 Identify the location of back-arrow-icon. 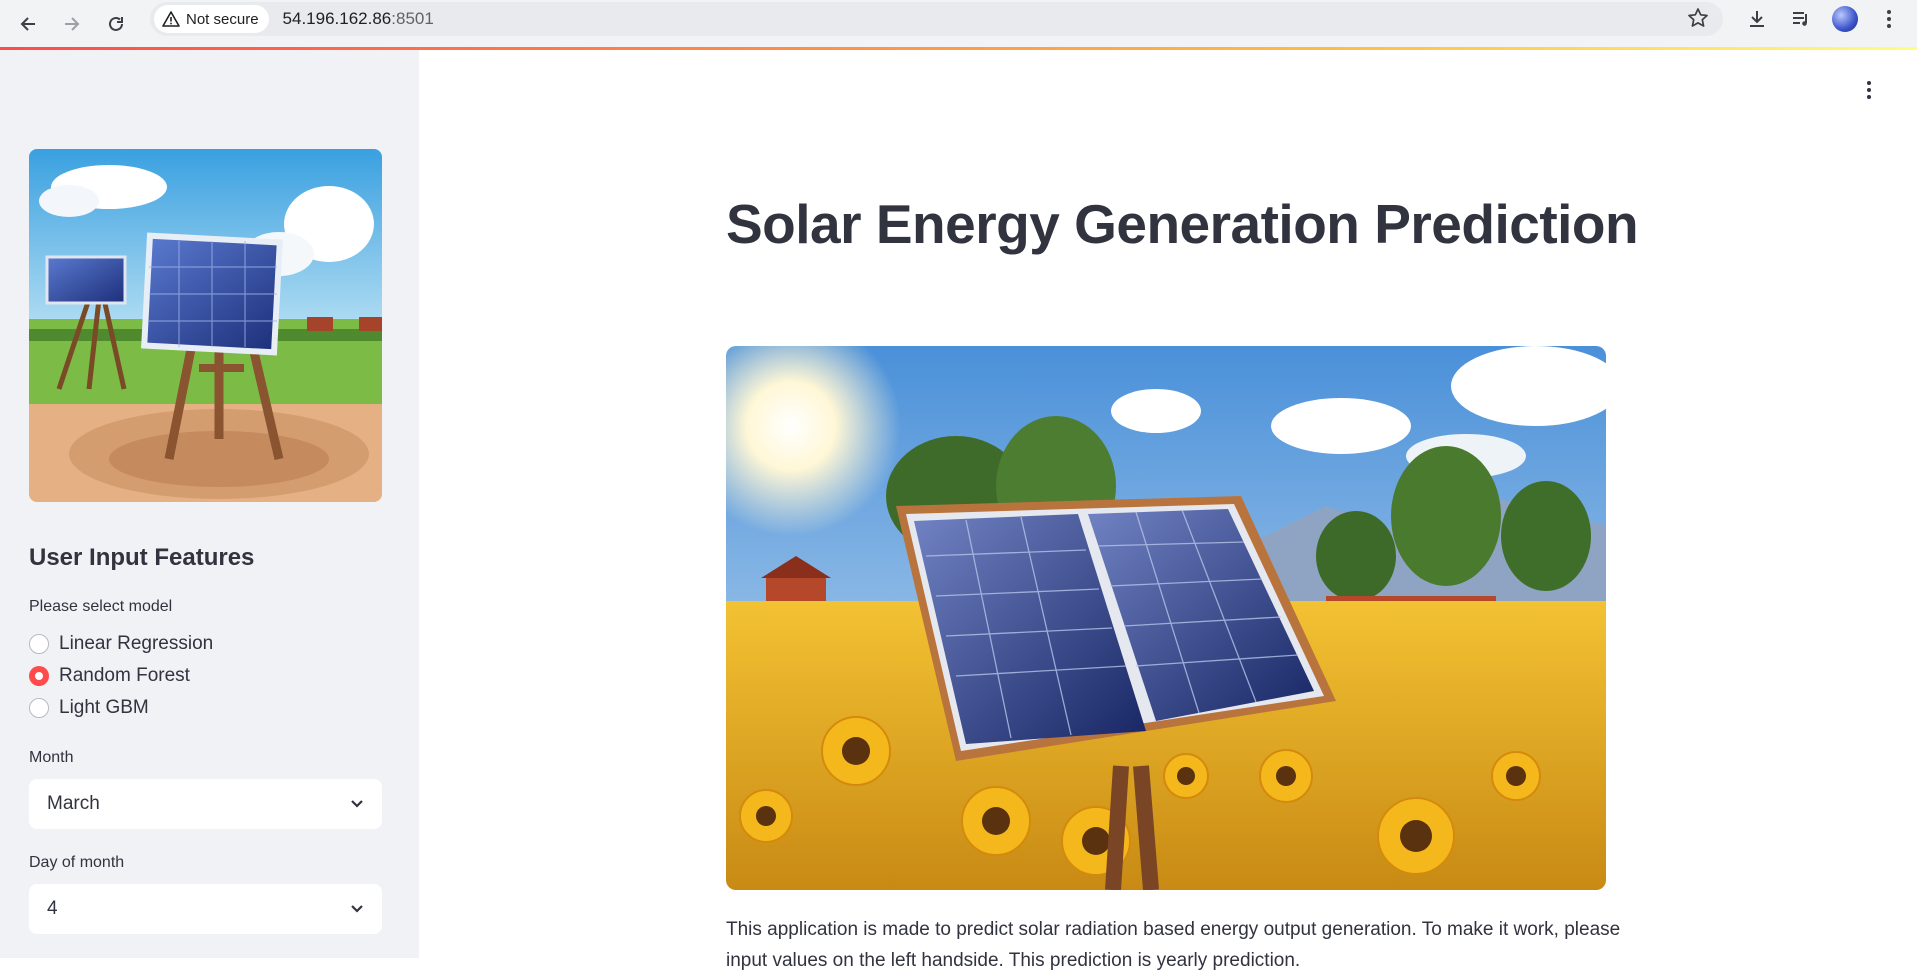
(27, 24).